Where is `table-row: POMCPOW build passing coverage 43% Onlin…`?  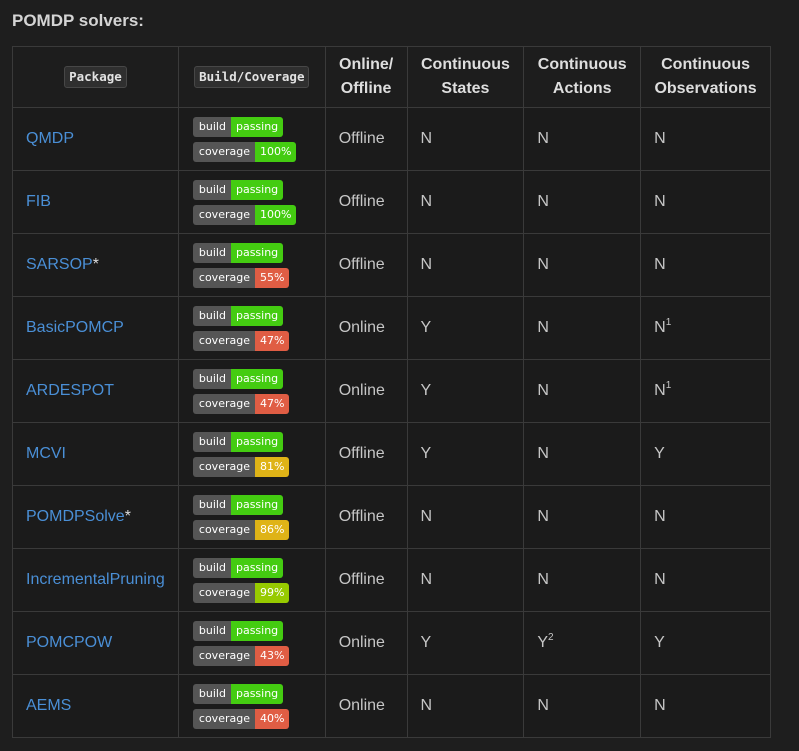 table-row: POMCPOW build passing coverage 43% Onlin… is located at coordinates (391, 643).